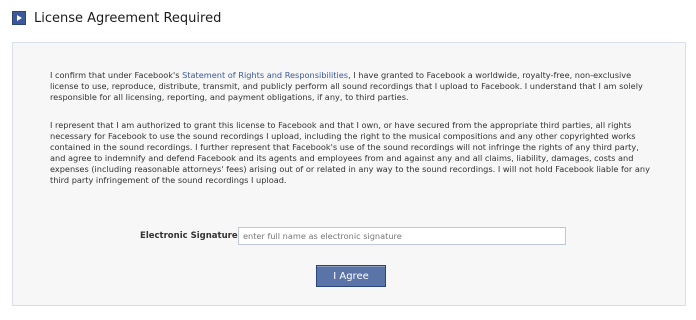  What do you see at coordinates (190, 236) in the screenshot?
I see `signature-label: Electronic Signature:` at bounding box center [190, 236].